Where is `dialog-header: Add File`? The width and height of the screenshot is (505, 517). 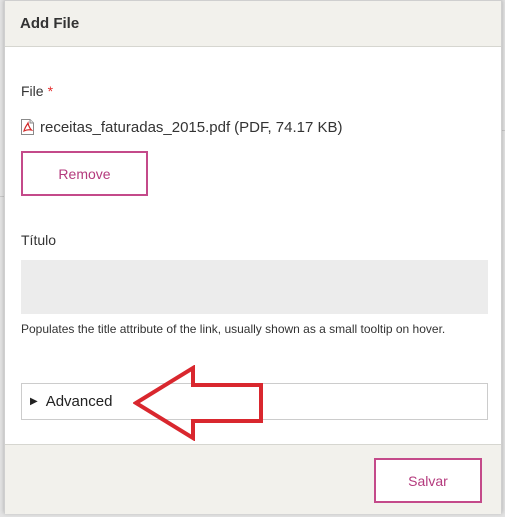
dialog-header: Add File is located at coordinates (253, 24).